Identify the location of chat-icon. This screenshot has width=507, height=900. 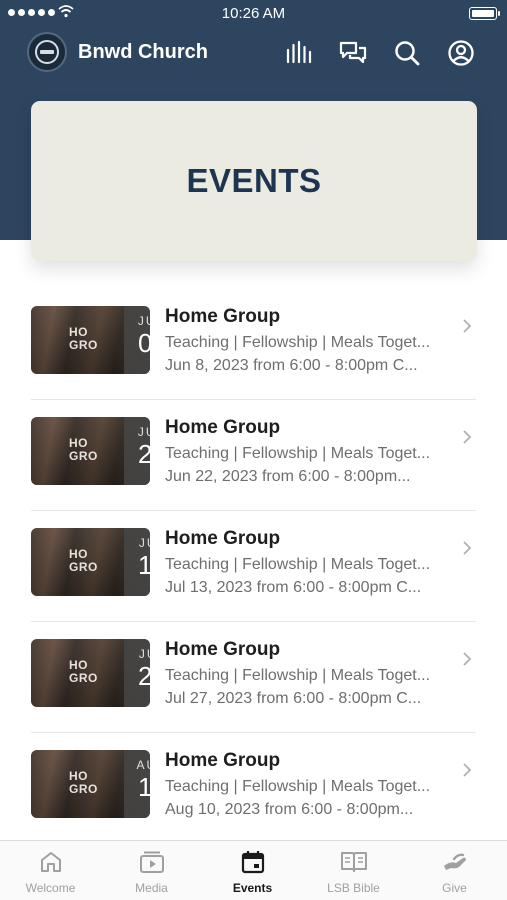
(353, 53).